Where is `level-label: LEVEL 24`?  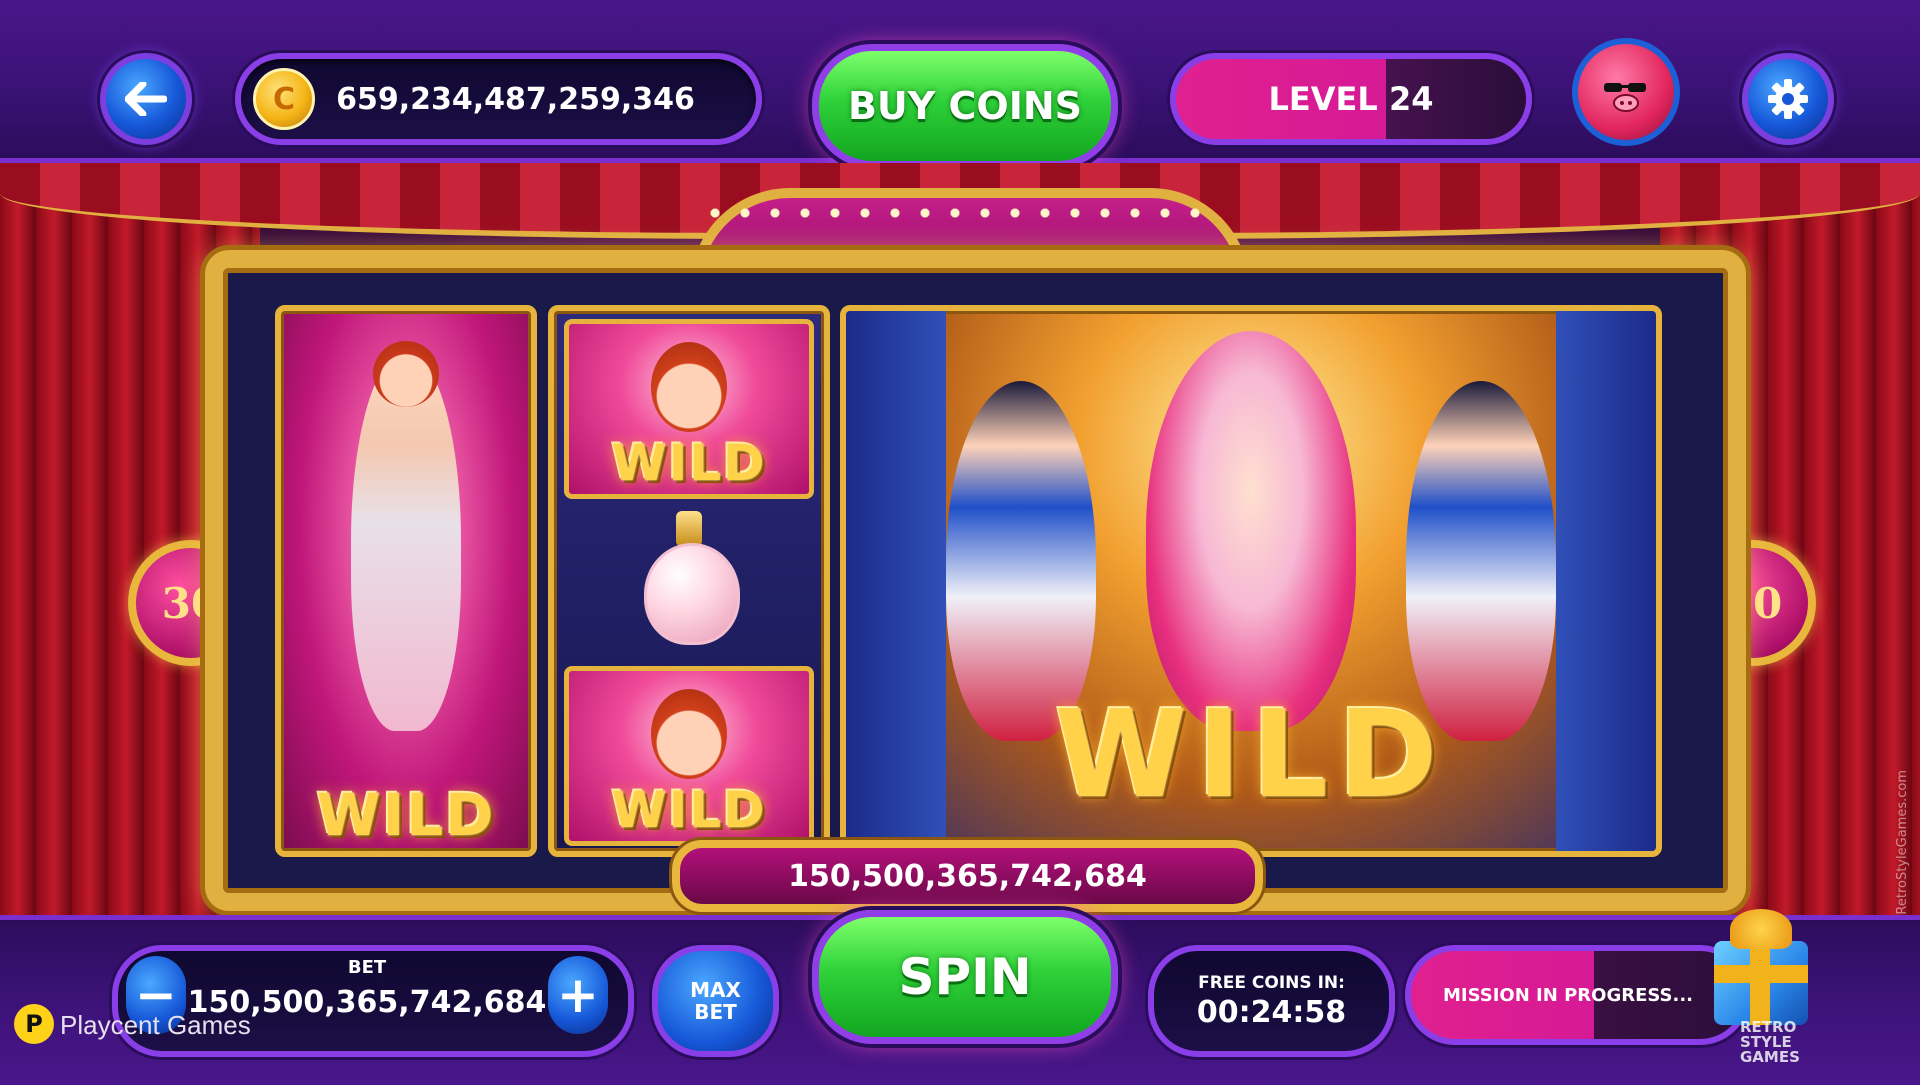 level-label: LEVEL 24 is located at coordinates (1351, 99).